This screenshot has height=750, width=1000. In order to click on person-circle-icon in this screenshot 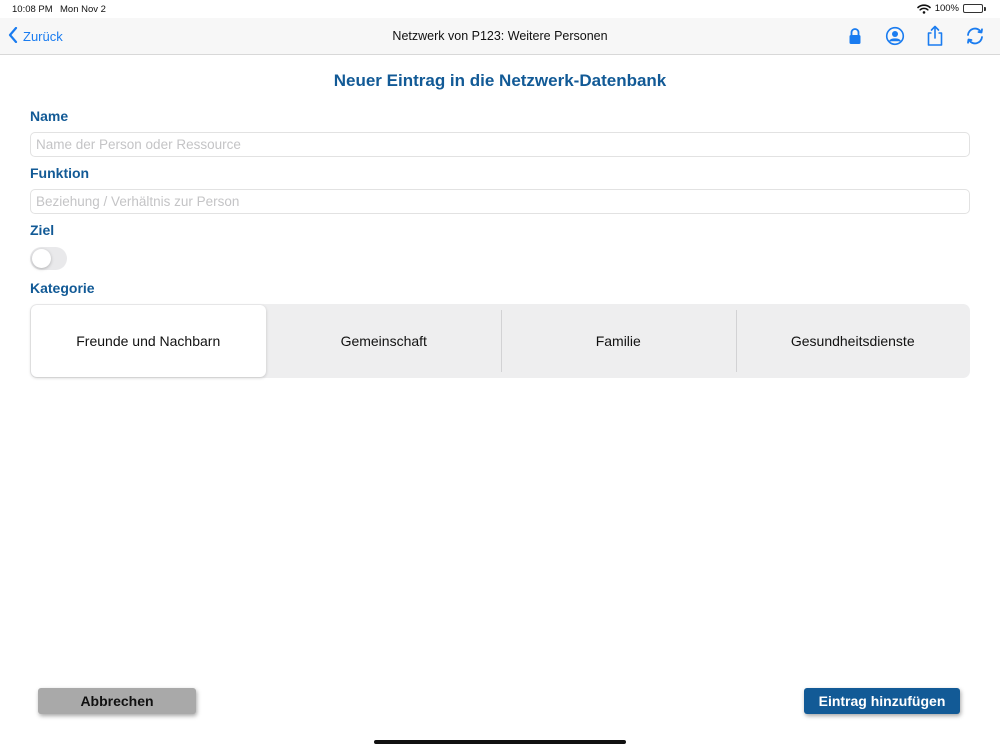, I will do `click(895, 36)`.